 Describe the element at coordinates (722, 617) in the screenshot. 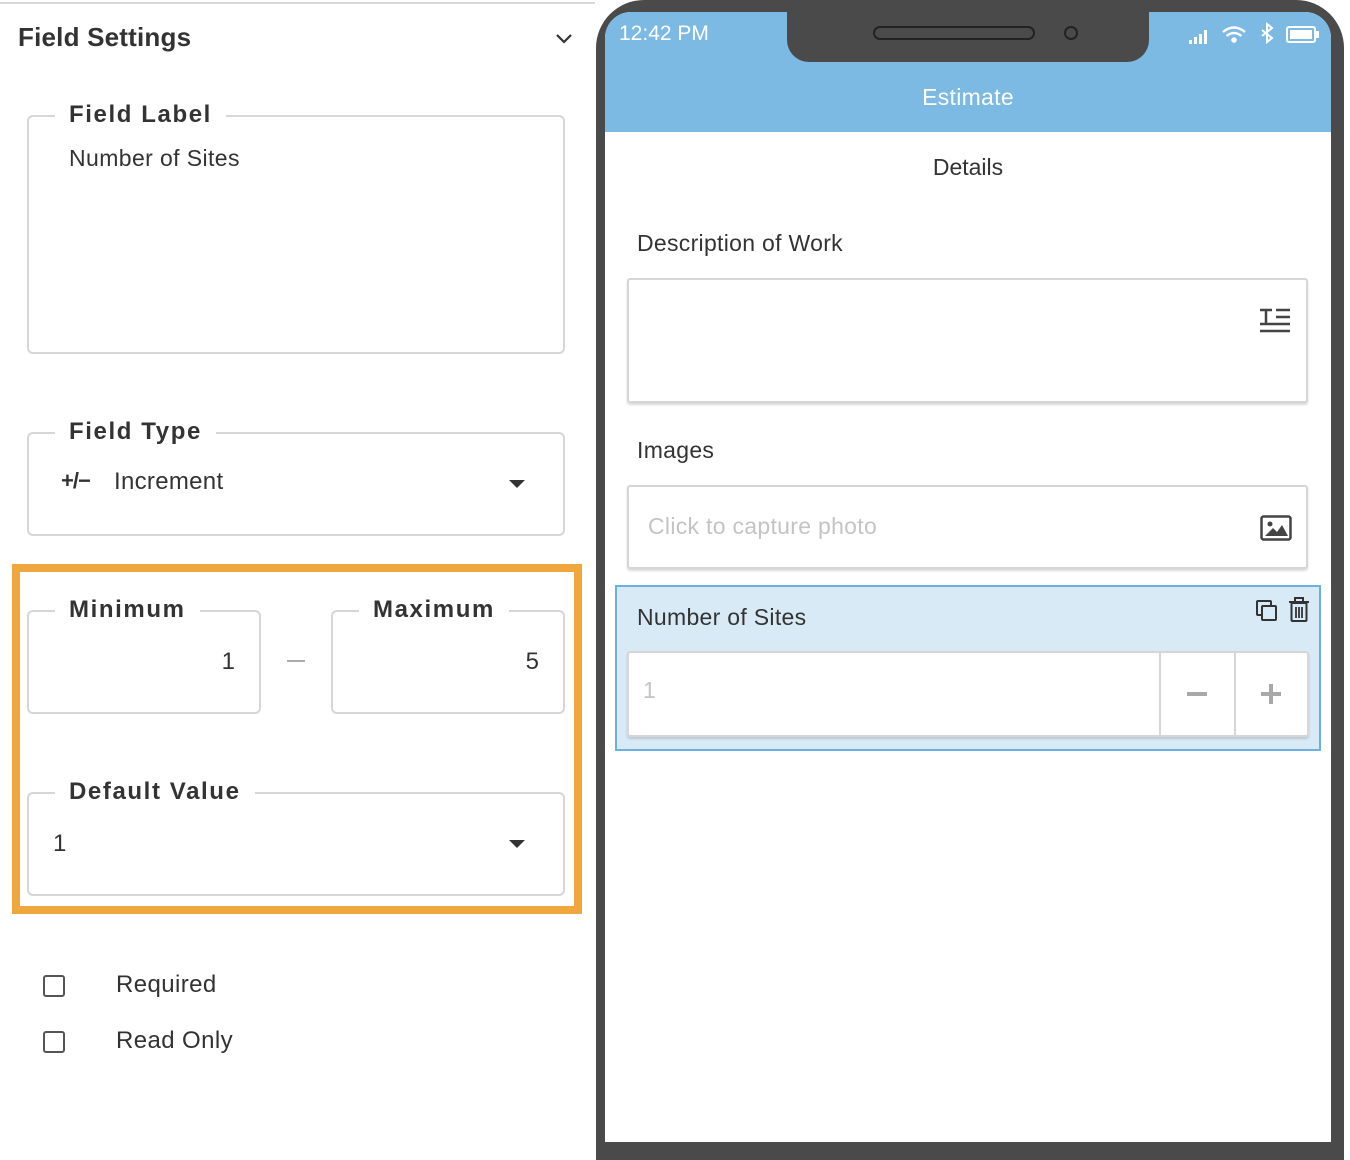

I see `selected-field-label: Number of Sites` at that location.